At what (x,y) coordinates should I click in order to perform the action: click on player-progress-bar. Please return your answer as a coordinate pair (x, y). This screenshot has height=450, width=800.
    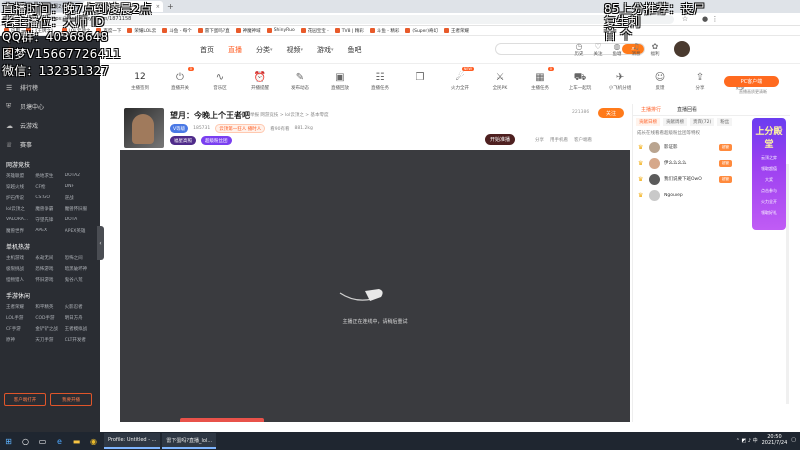
    Looking at the image, I should click on (222, 420).